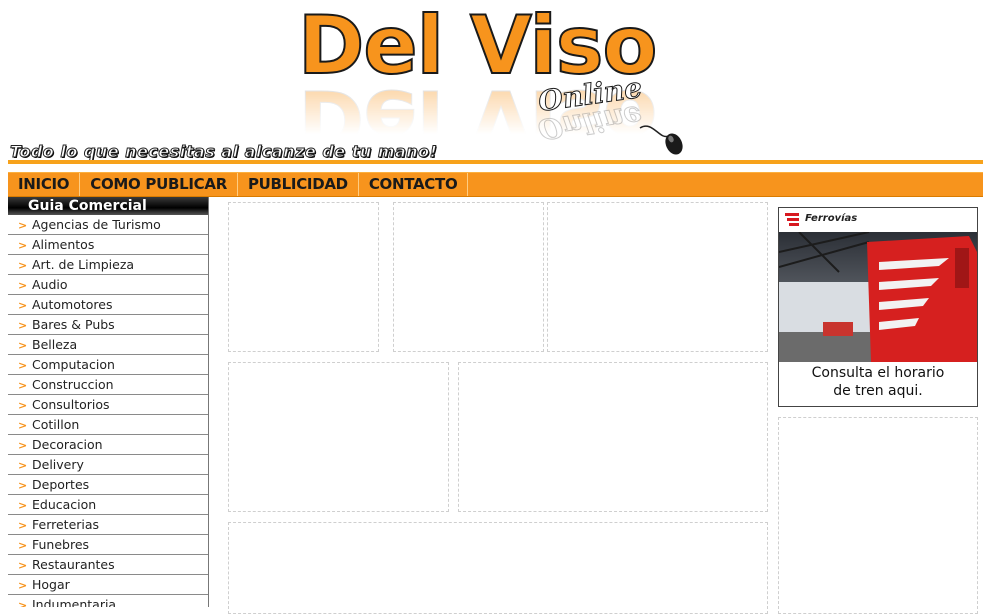 The image size is (1004, 614). I want to click on category-item: > Audio, so click(108, 285).